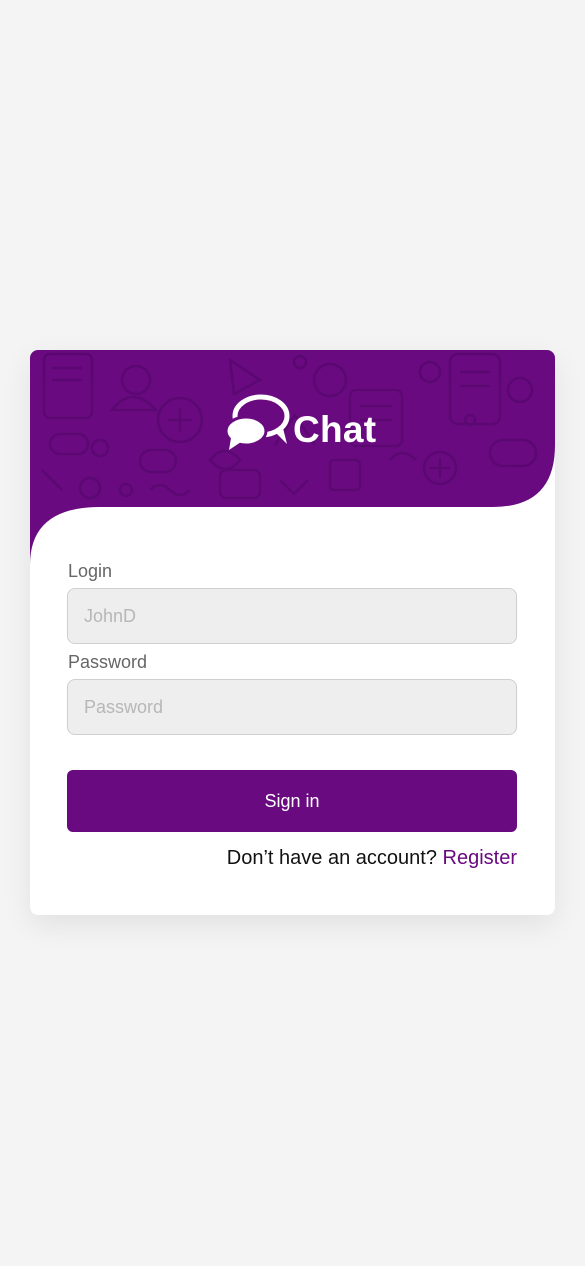 The width and height of the screenshot is (585, 1266). Describe the element at coordinates (292, 707) in the screenshot. I see `password-input` at that location.